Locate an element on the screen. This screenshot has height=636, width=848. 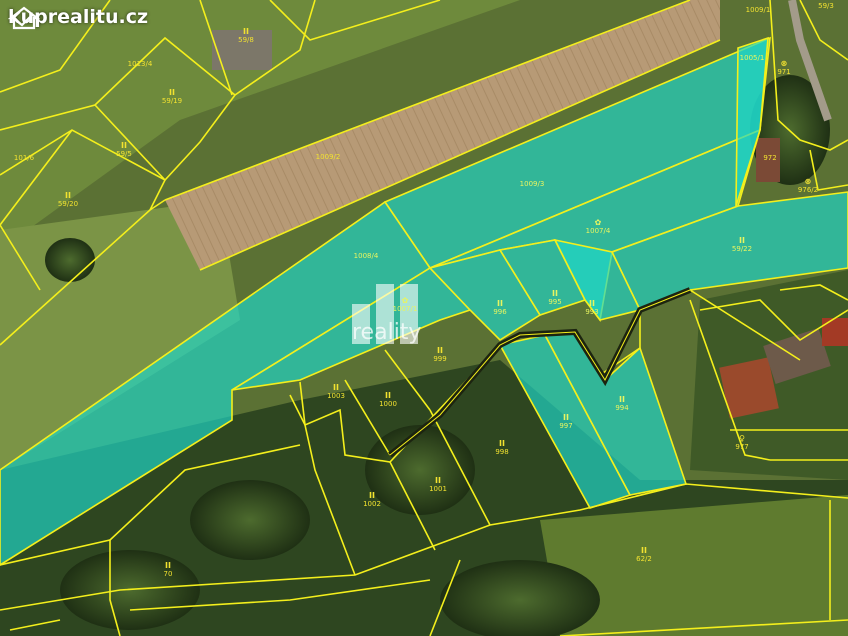
parcel-label: II 59/20 is located at coordinates (68, 200).